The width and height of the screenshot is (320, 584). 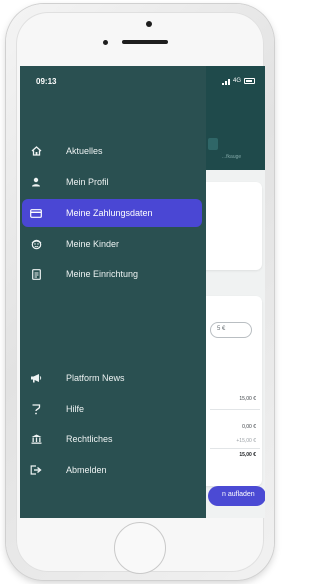 What do you see at coordinates (232, 157) in the screenshot?
I see `wallet-tab-label: ...fkauge` at bounding box center [232, 157].